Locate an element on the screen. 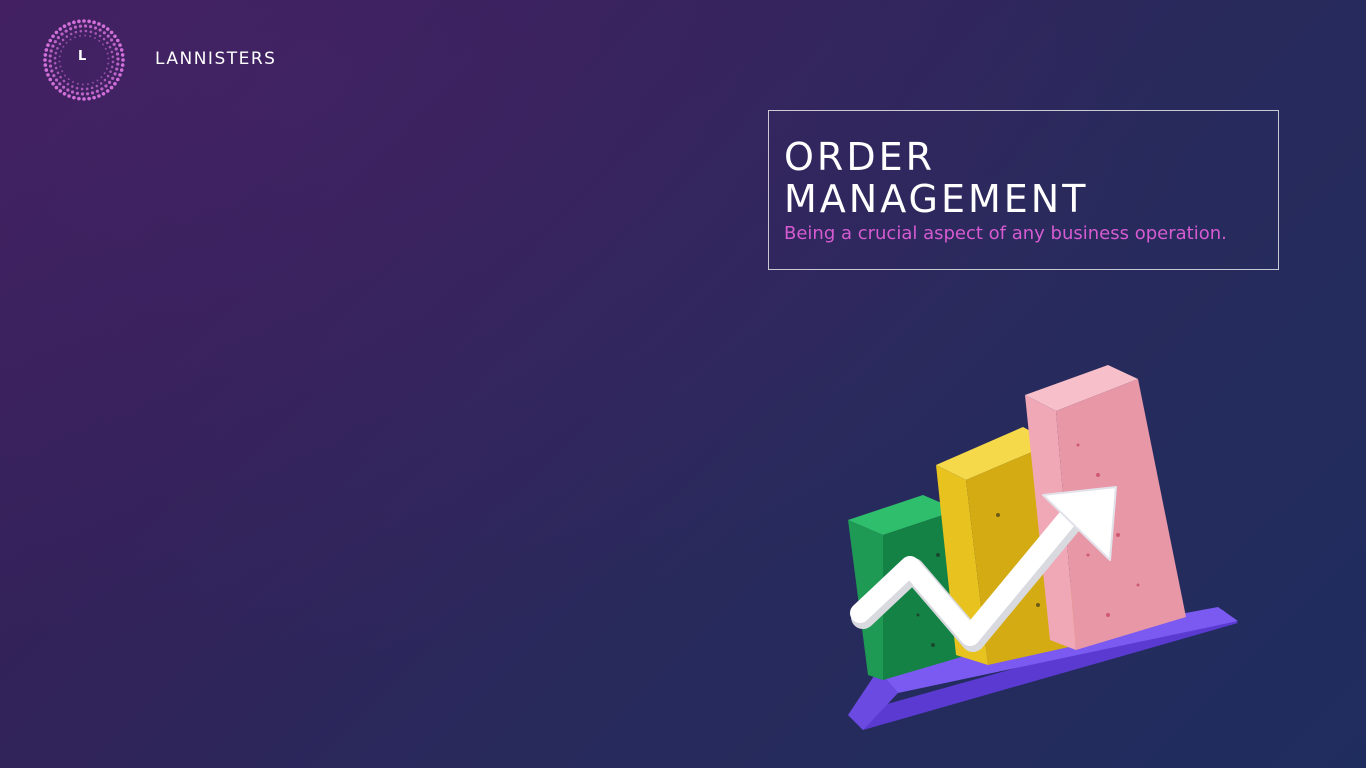  brand-name: LANNISTERS is located at coordinates (216, 59).